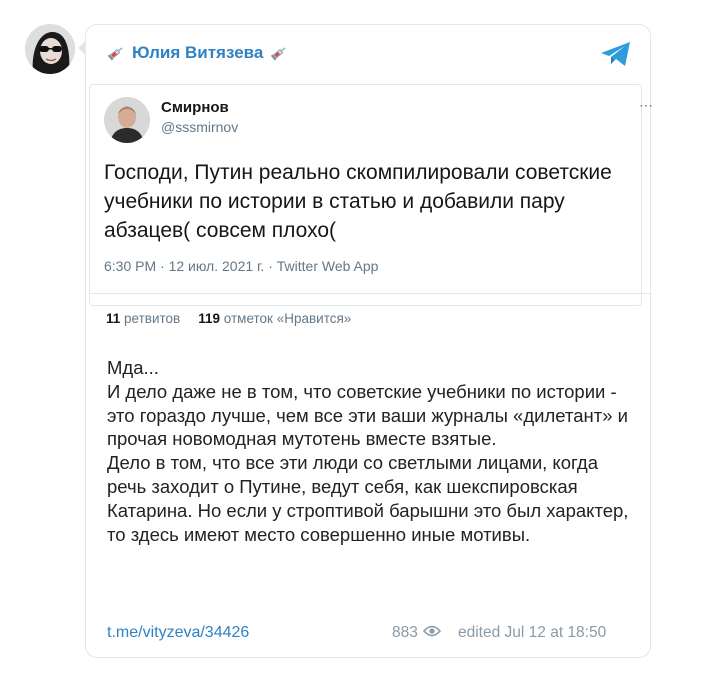 This screenshot has height=682, width=712. What do you see at coordinates (646, 105) in the screenshot?
I see `more-icon: ⋯` at bounding box center [646, 105].